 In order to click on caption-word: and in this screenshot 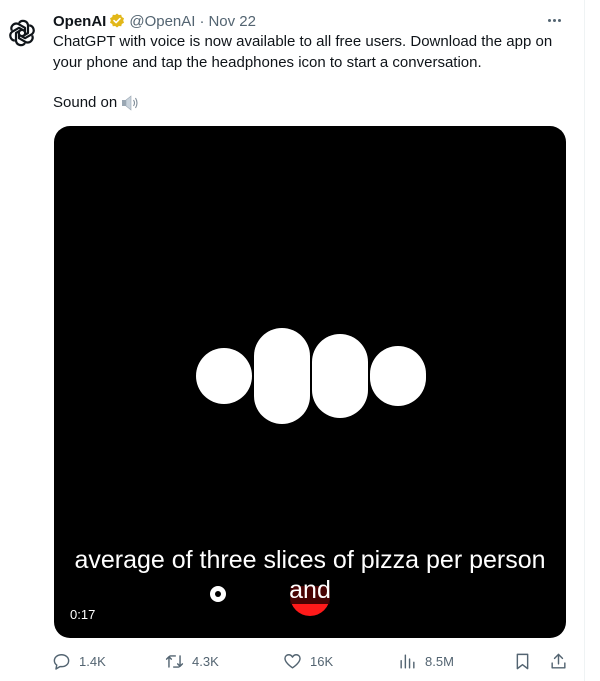, I will do `click(310, 590)`.